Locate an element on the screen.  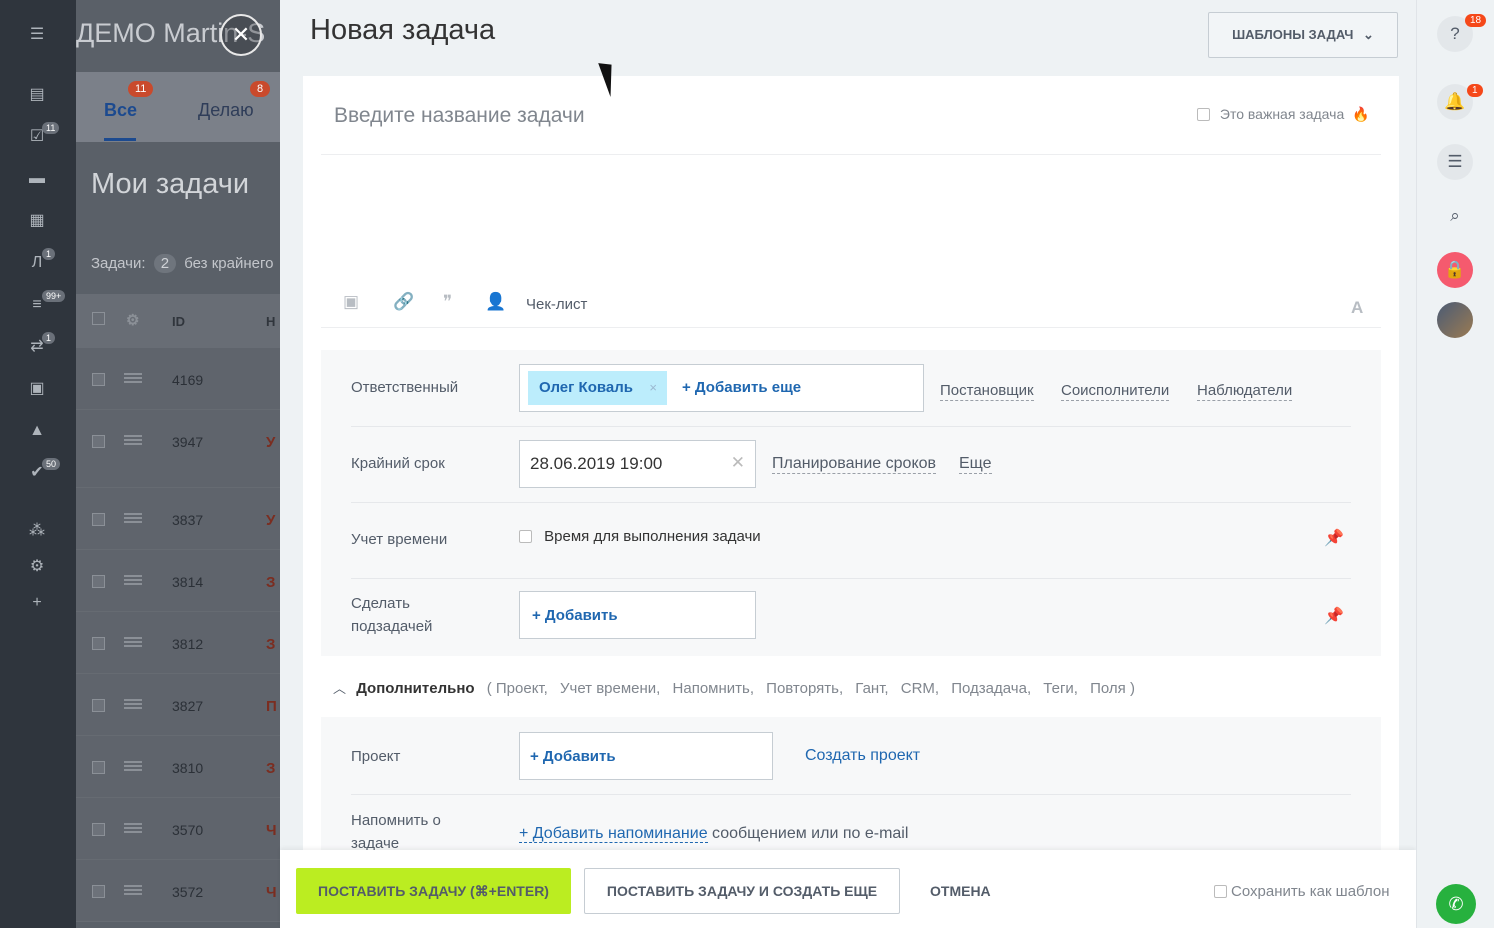
quote-icon: ❞ is located at coordinates (447, 302).